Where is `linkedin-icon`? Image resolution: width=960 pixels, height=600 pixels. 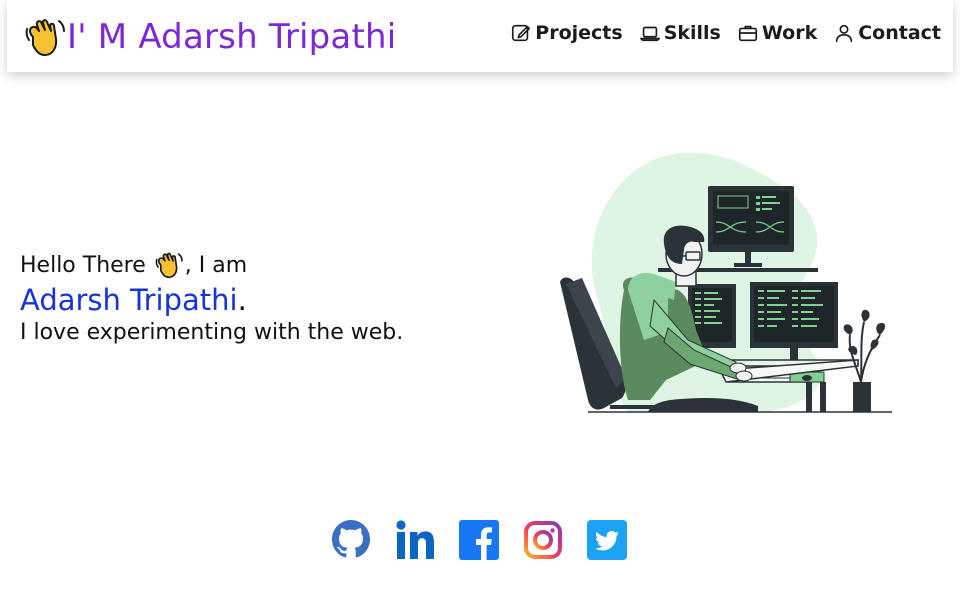 linkedin-icon is located at coordinates (415, 539).